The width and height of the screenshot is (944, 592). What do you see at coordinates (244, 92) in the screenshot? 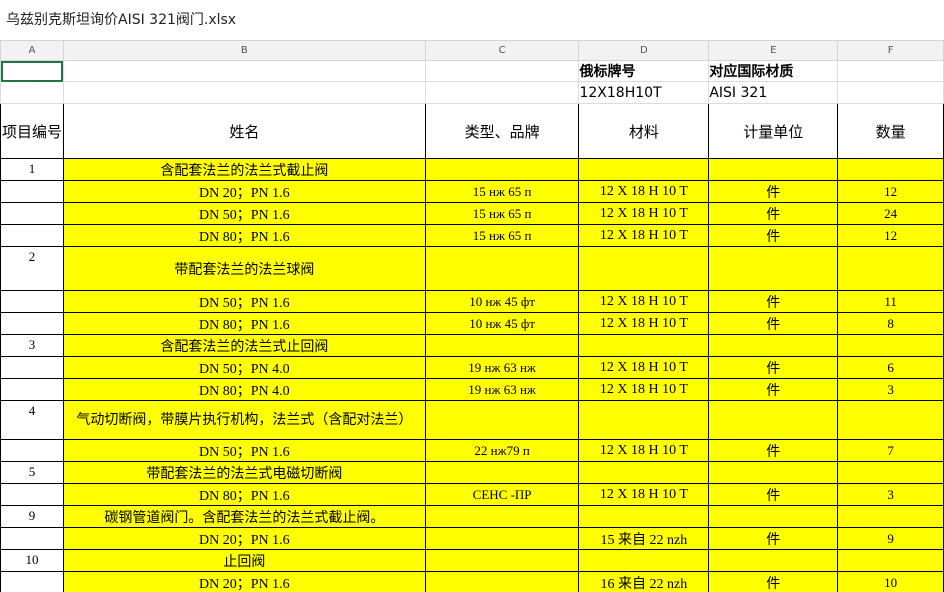
I see `cell-b2` at bounding box center [244, 92].